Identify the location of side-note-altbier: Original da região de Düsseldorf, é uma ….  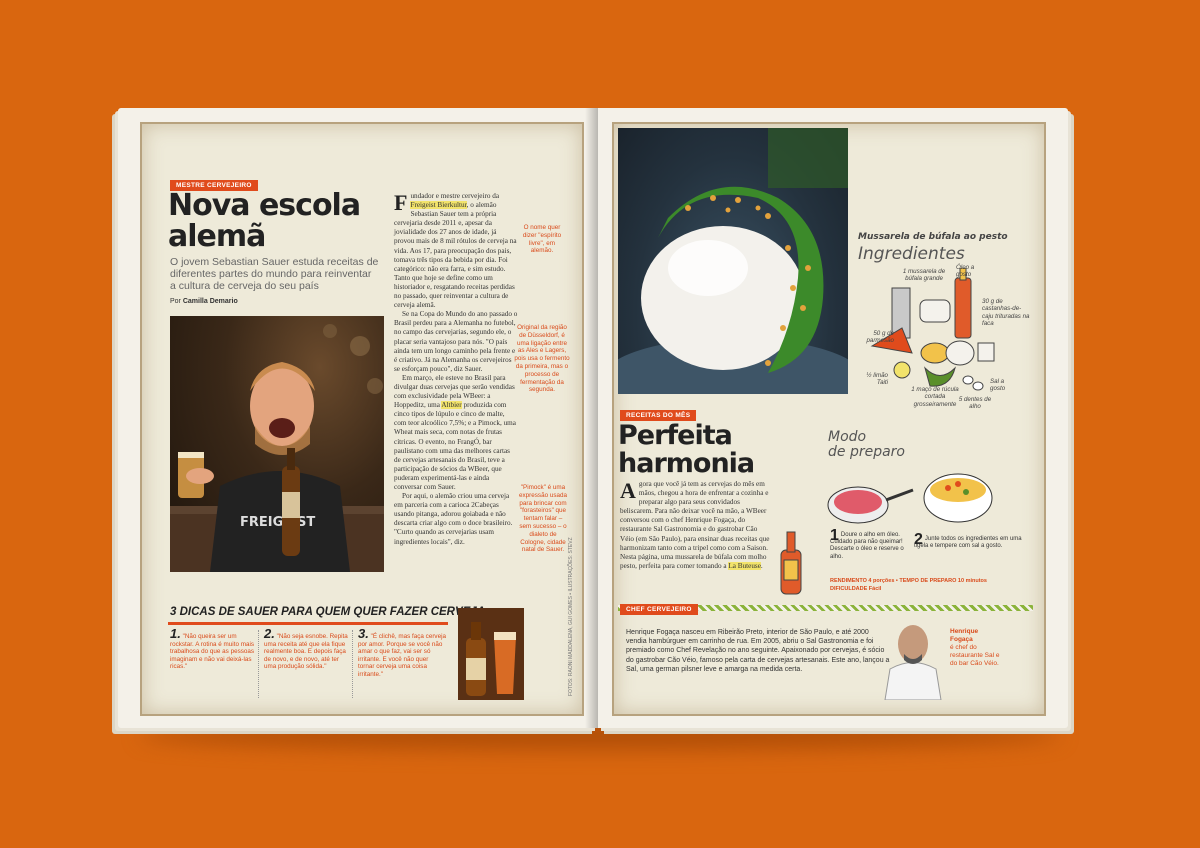
(542, 359).